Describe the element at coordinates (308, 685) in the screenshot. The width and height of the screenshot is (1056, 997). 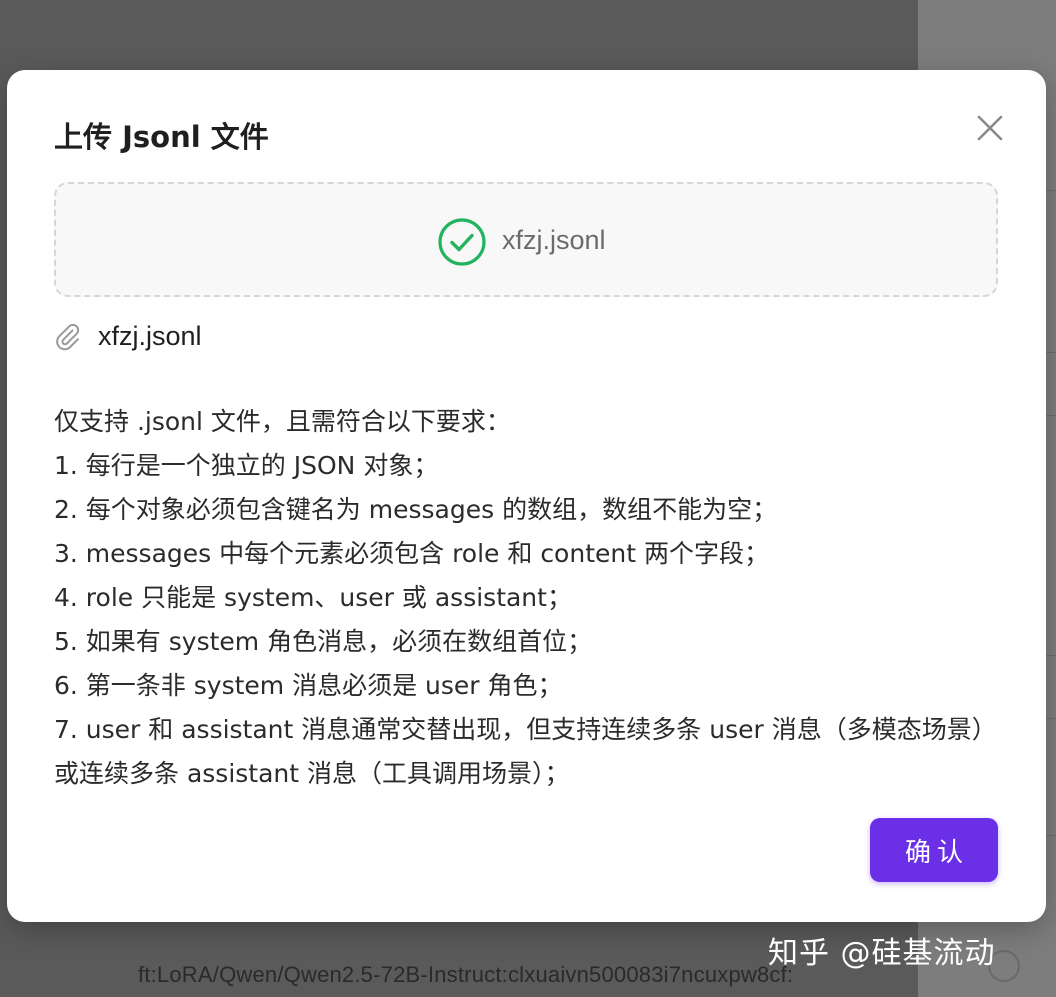
I see `requirement-item: 6. 第一条非 system 消息必须是 user 角色；` at that location.